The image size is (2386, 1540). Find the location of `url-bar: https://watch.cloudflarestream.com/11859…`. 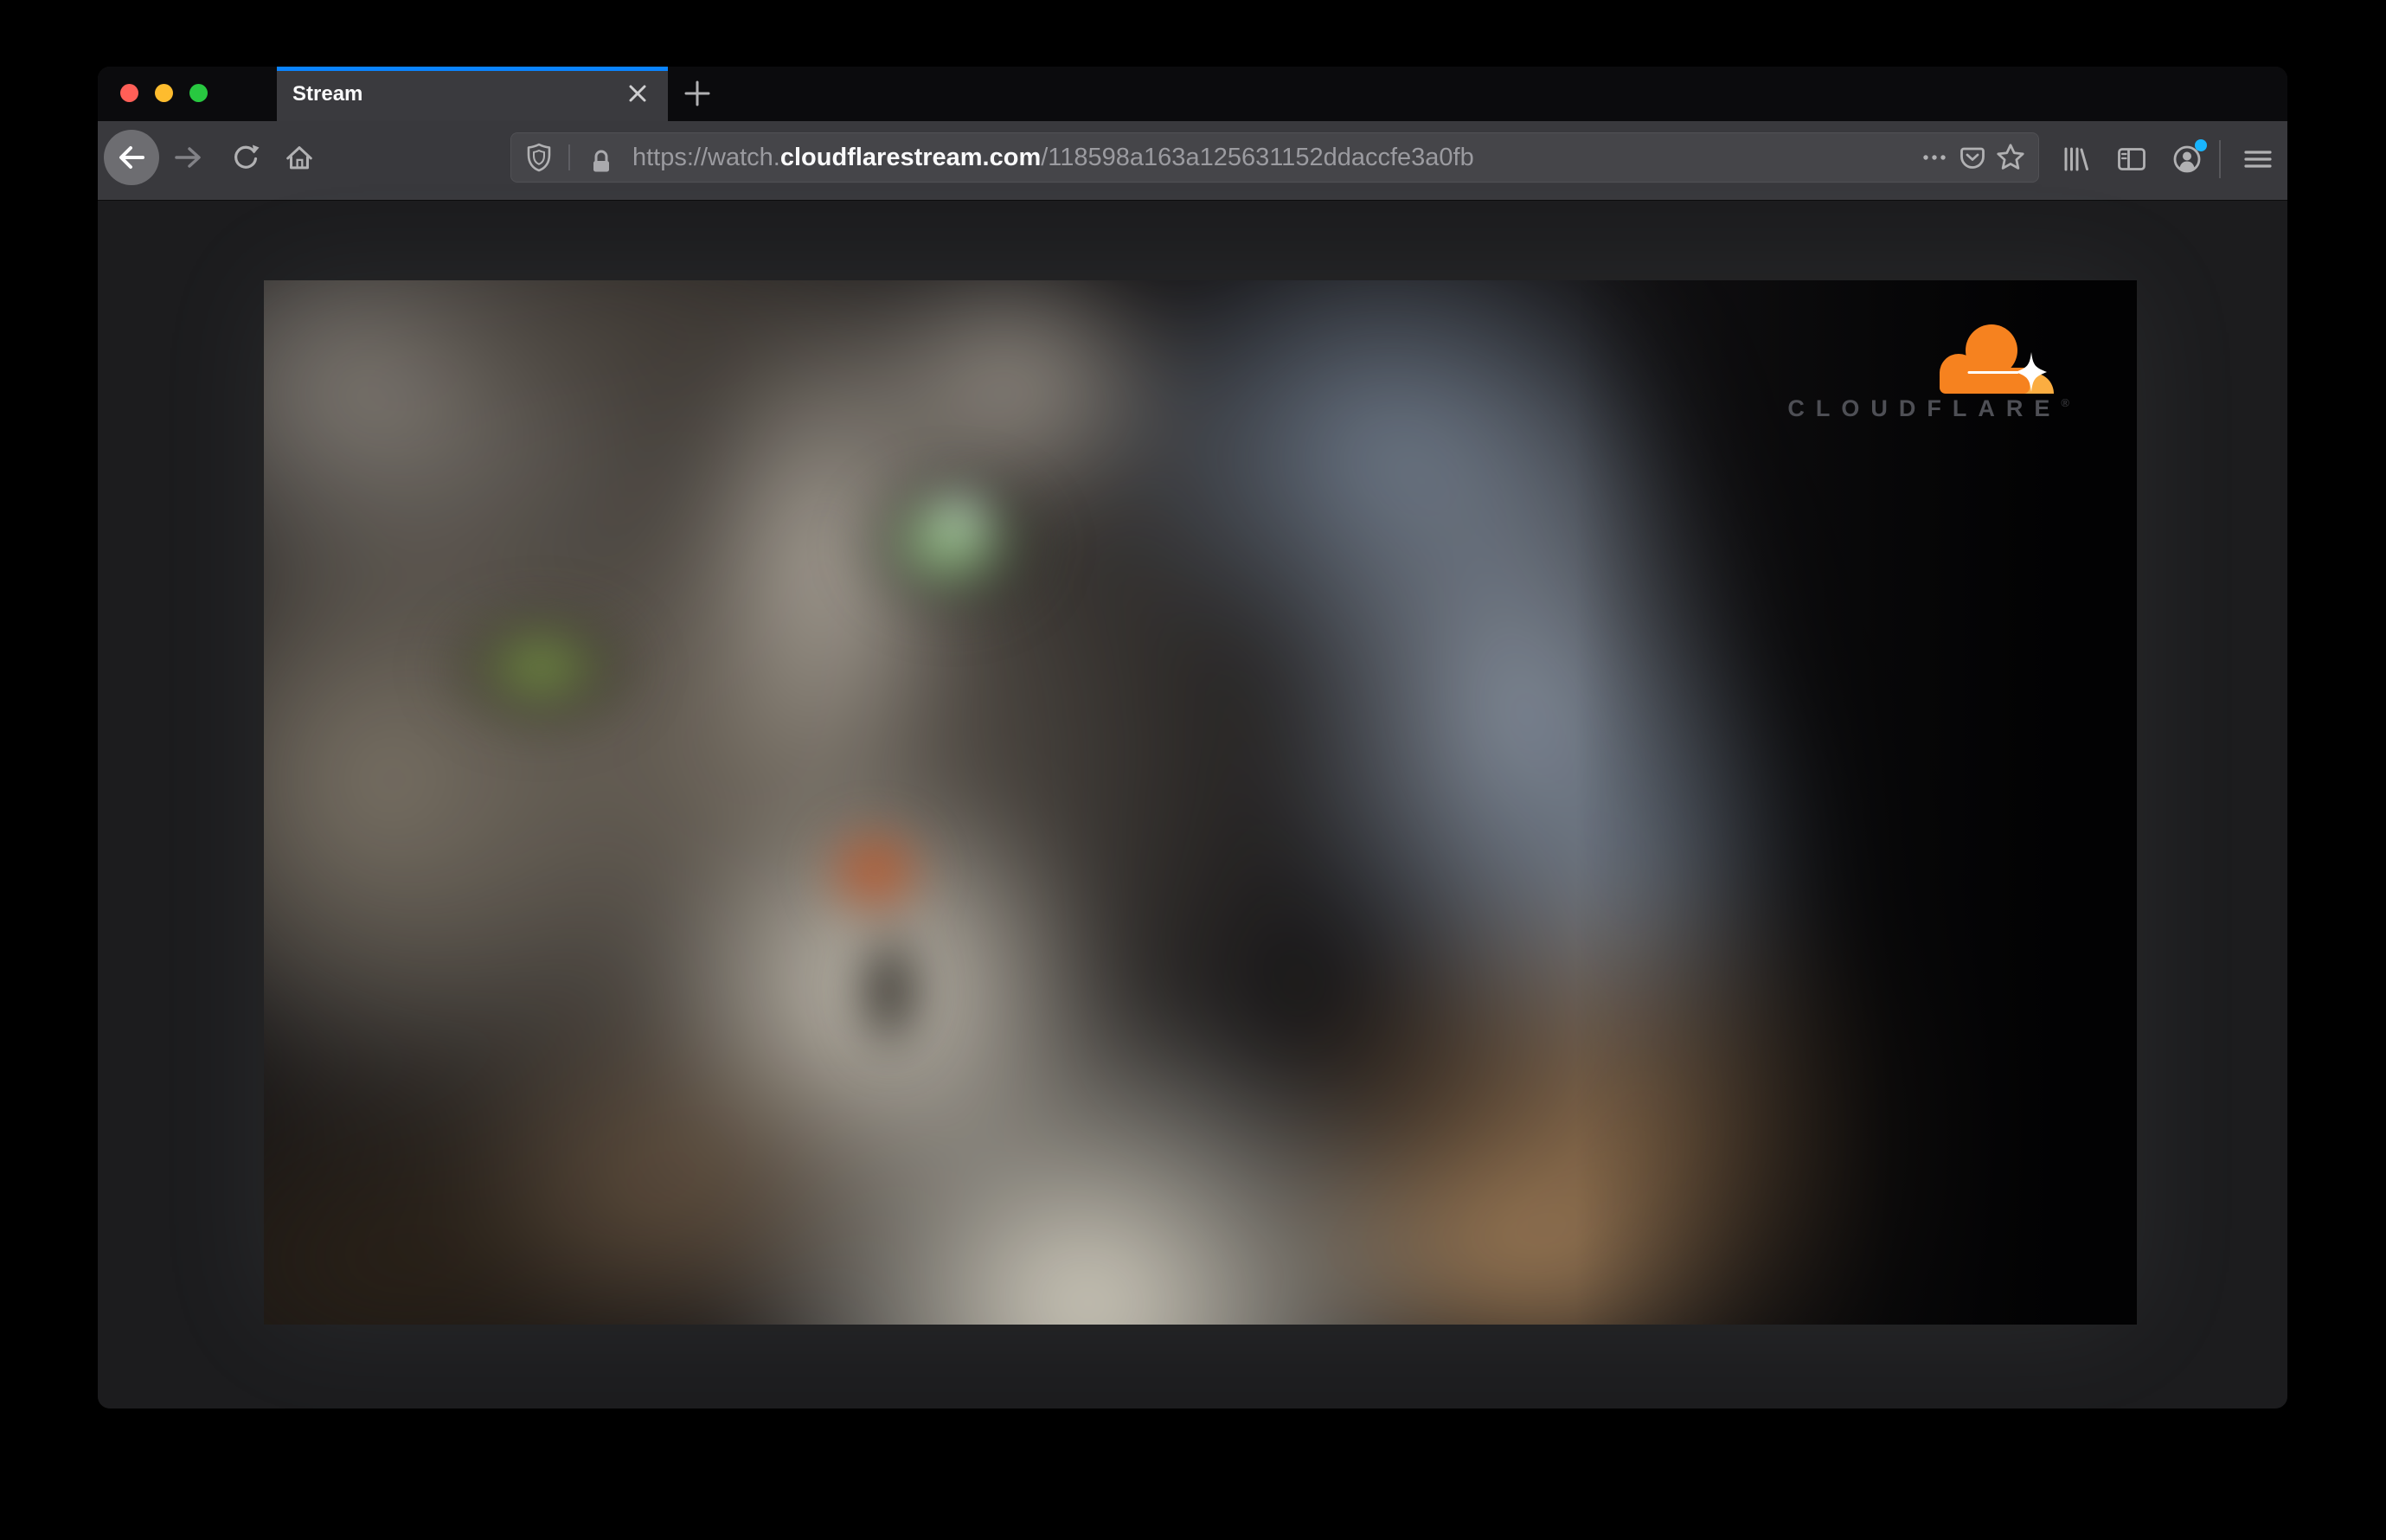

url-bar: https://watch.cloudflarestream.com/11859… is located at coordinates (1275, 157).